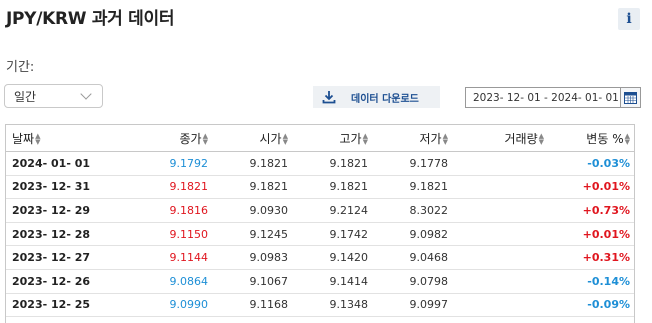 Image resolution: width=652 pixels, height=323 pixels. Describe the element at coordinates (51, 163) in the screenshot. I see `cell-date: 2024- 01- 01` at that location.